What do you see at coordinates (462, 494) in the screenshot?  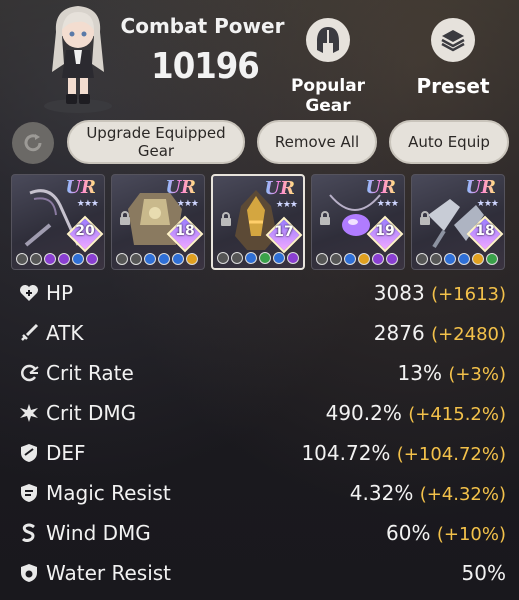 I see `stat-bonus: (+4.32%)` at bounding box center [462, 494].